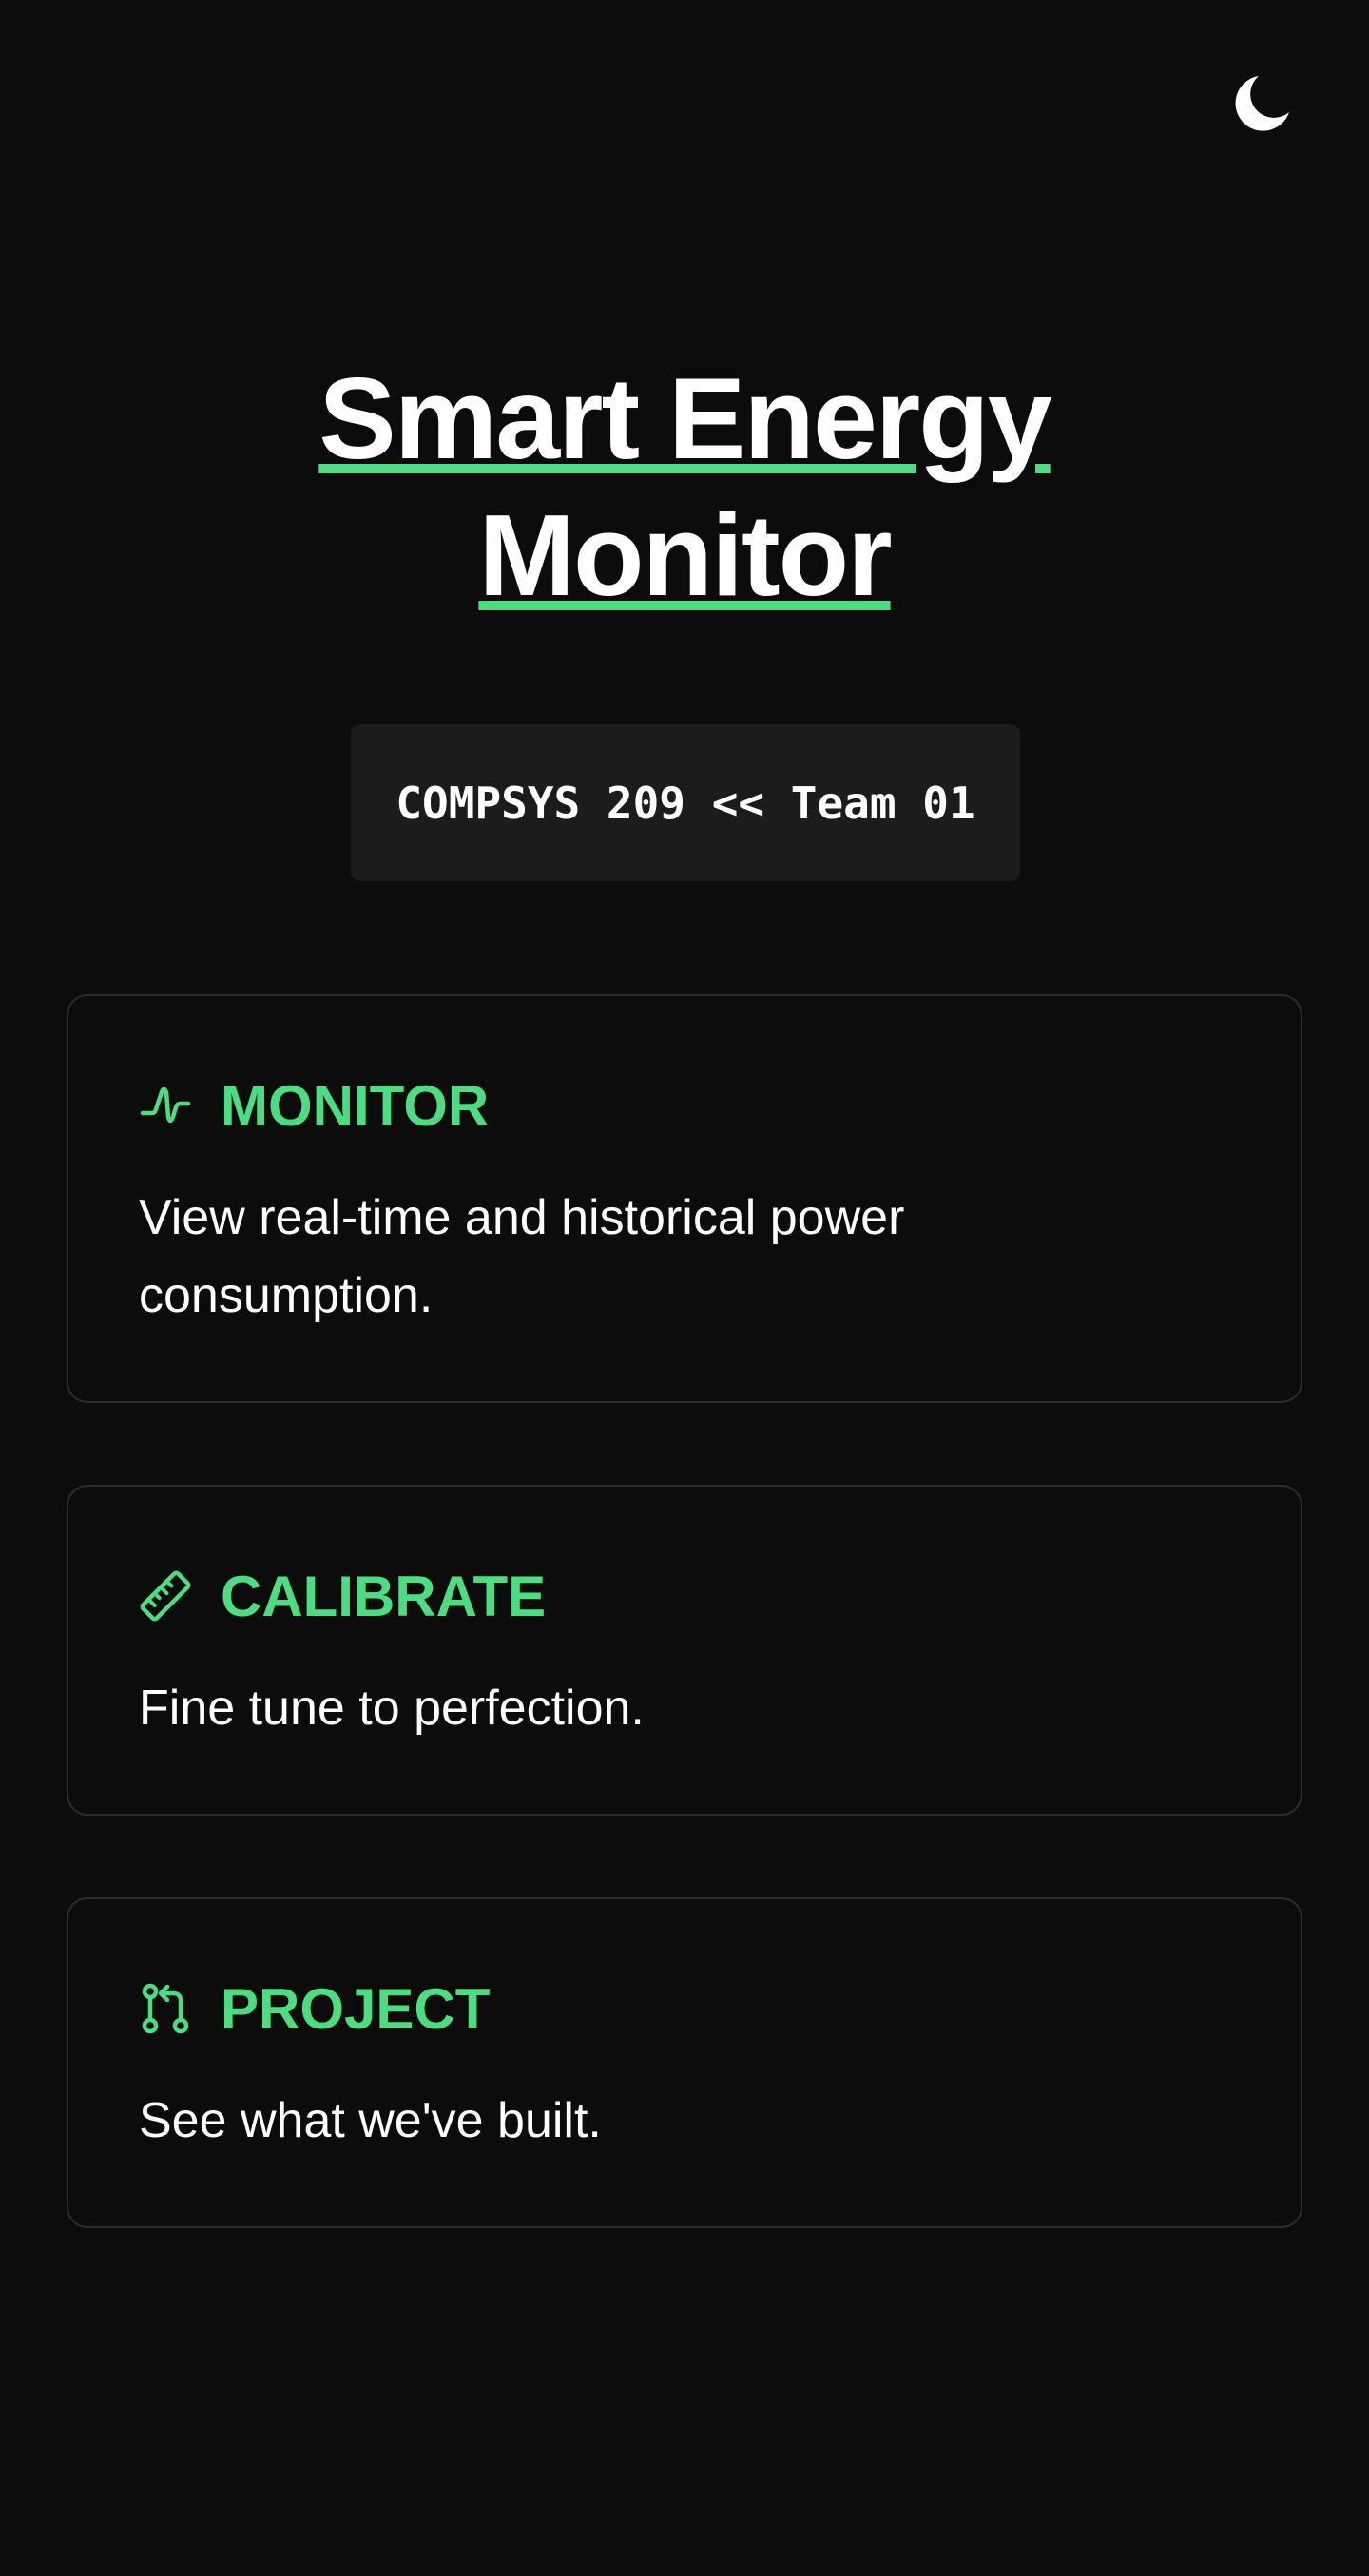  I want to click on project-card-header: PROJECT, so click(314, 2009).